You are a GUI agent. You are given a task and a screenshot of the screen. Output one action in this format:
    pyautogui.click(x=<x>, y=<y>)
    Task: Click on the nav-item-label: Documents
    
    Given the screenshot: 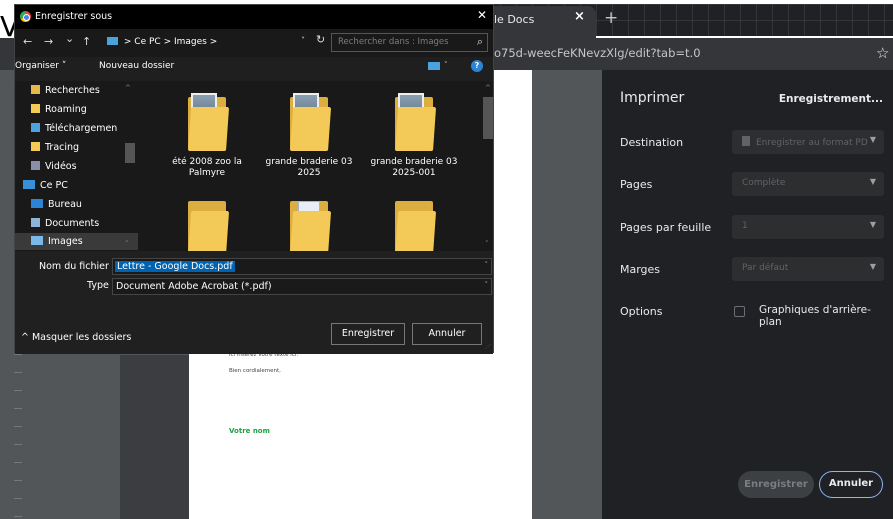 What is the action you would take?
    pyautogui.click(x=72, y=223)
    